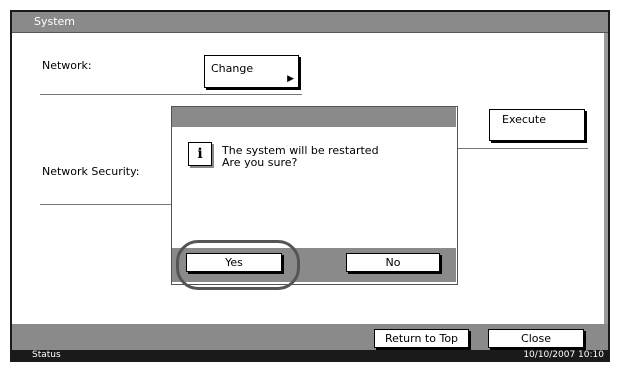 The image size is (618, 372). I want to click on status-bar: Status 10/10/2007 10:10, so click(310, 356).